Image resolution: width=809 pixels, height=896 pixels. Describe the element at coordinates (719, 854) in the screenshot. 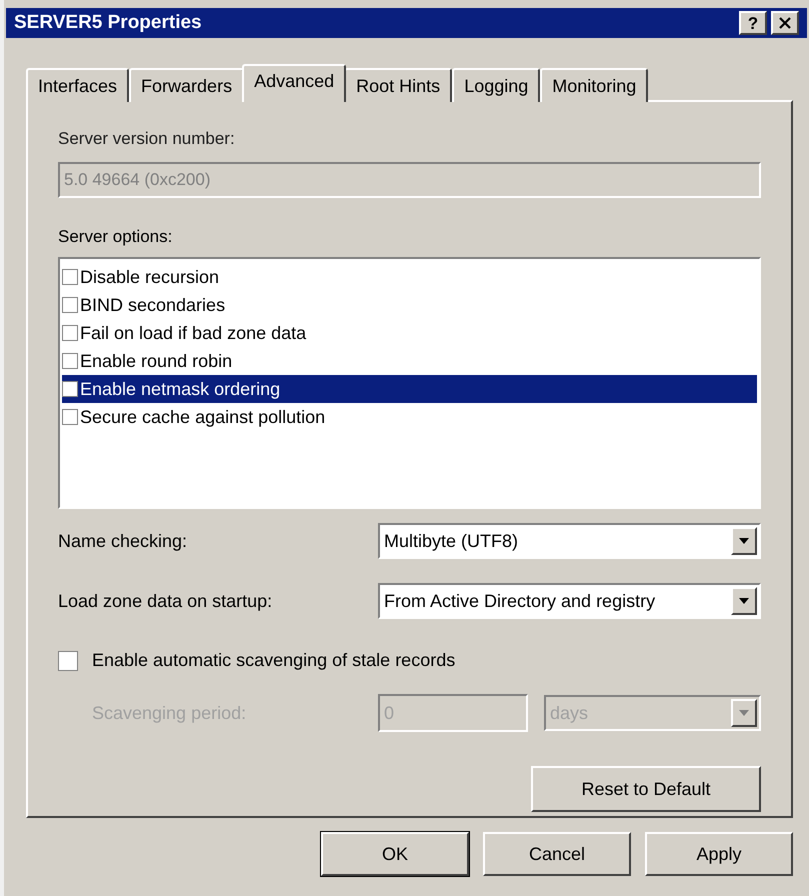

I see `dialog-button: Apply` at that location.